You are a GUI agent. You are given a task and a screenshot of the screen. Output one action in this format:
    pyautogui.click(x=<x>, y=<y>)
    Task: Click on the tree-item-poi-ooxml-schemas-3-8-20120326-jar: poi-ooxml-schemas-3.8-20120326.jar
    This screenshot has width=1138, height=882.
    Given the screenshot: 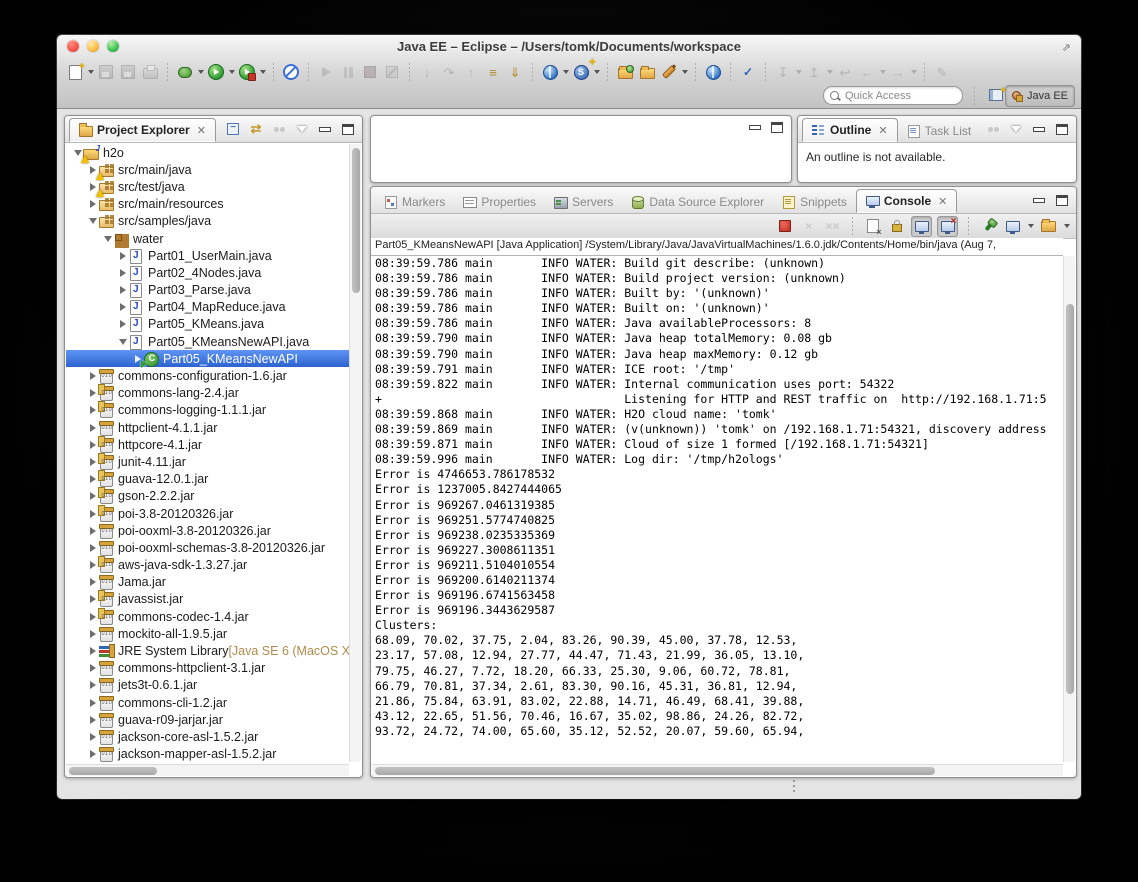 What is the action you would take?
    pyautogui.click(x=207, y=547)
    